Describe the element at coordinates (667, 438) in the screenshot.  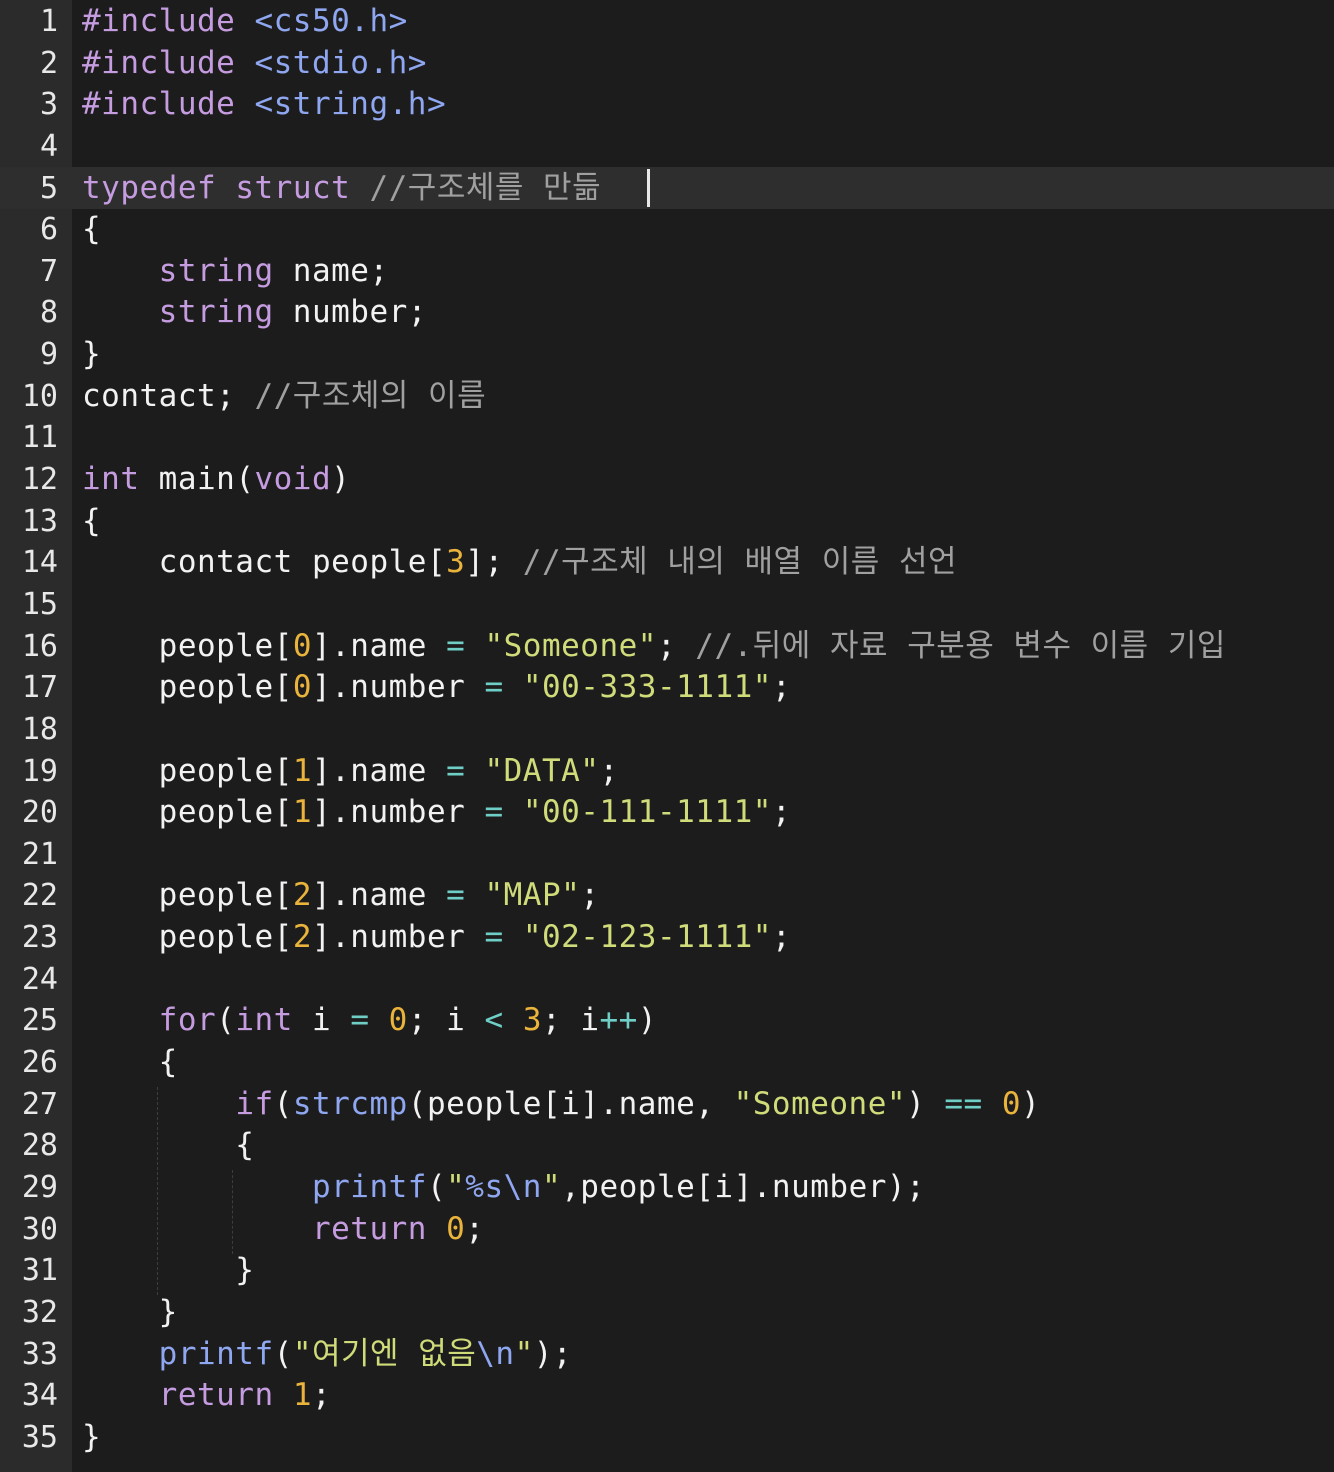
I see `code-line: 11` at that location.